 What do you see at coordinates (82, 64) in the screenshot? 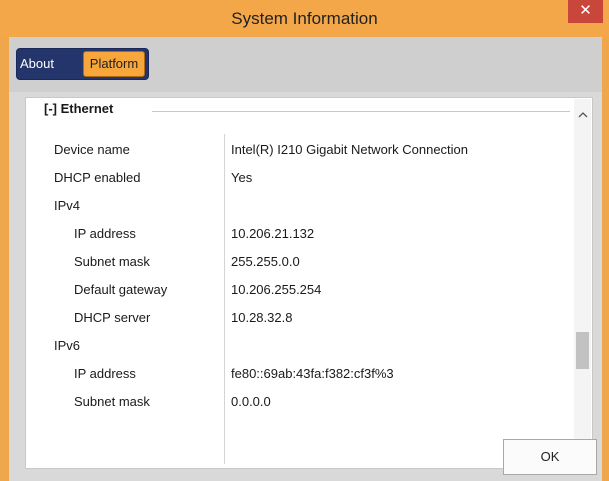
I see `tab-group: About Platform` at bounding box center [82, 64].